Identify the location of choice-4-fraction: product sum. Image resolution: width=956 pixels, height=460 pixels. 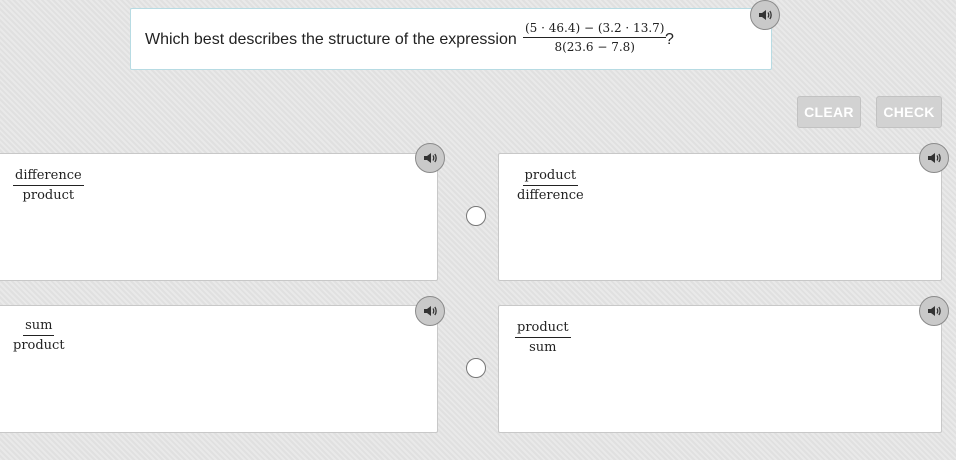
(543, 337).